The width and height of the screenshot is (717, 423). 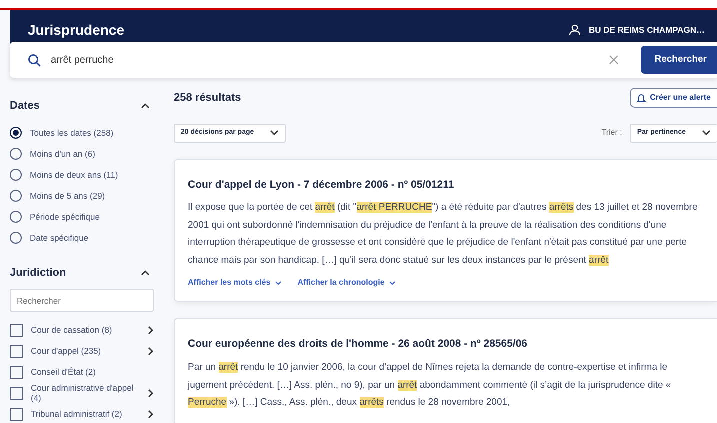 I want to click on close-icon, so click(x=613, y=60).